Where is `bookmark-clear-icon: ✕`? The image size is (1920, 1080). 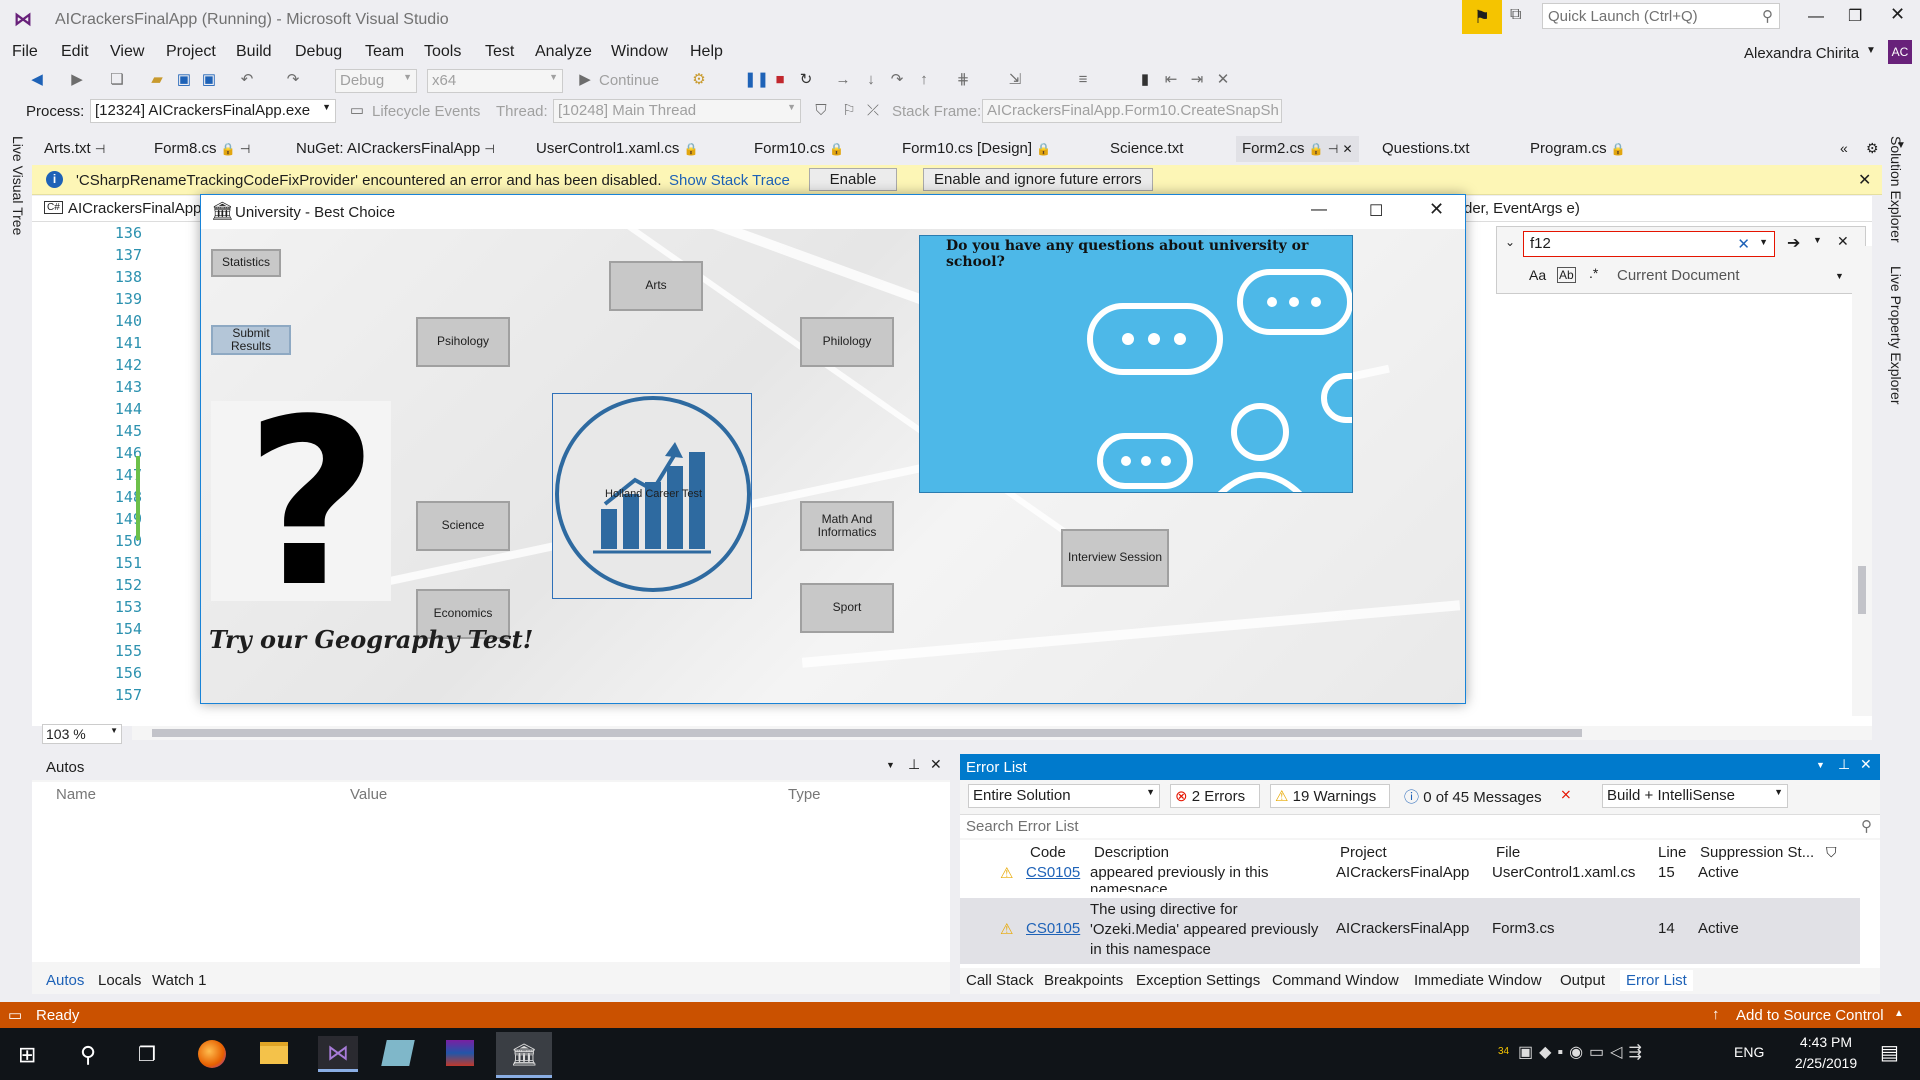
bookmark-clear-icon: ✕ is located at coordinates (1223, 80).